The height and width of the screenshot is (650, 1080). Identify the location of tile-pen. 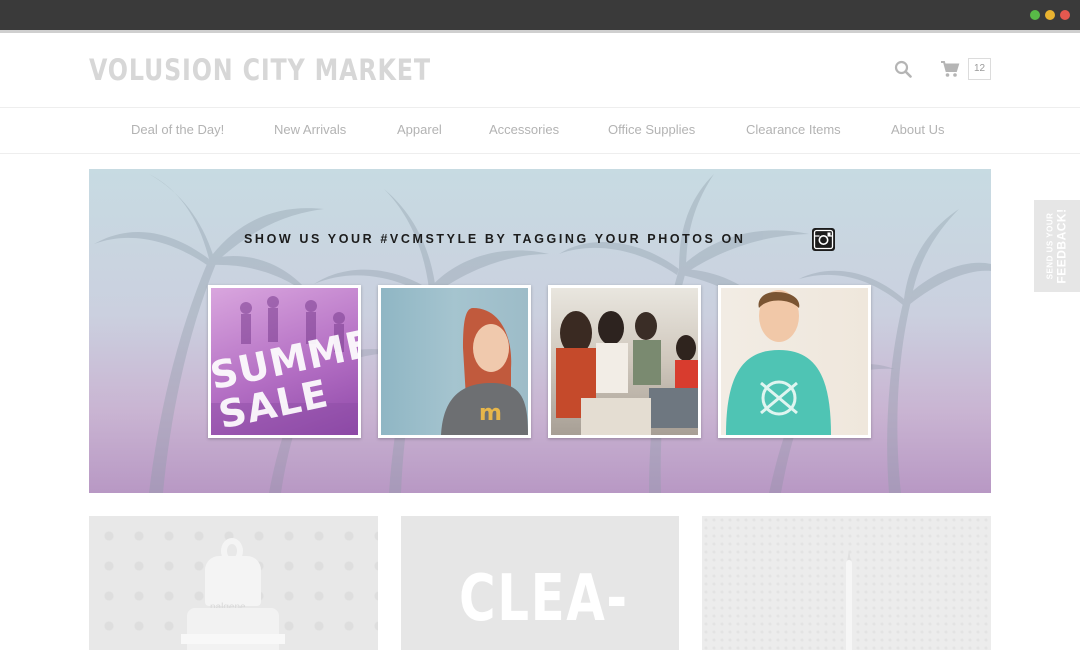
(846, 583).